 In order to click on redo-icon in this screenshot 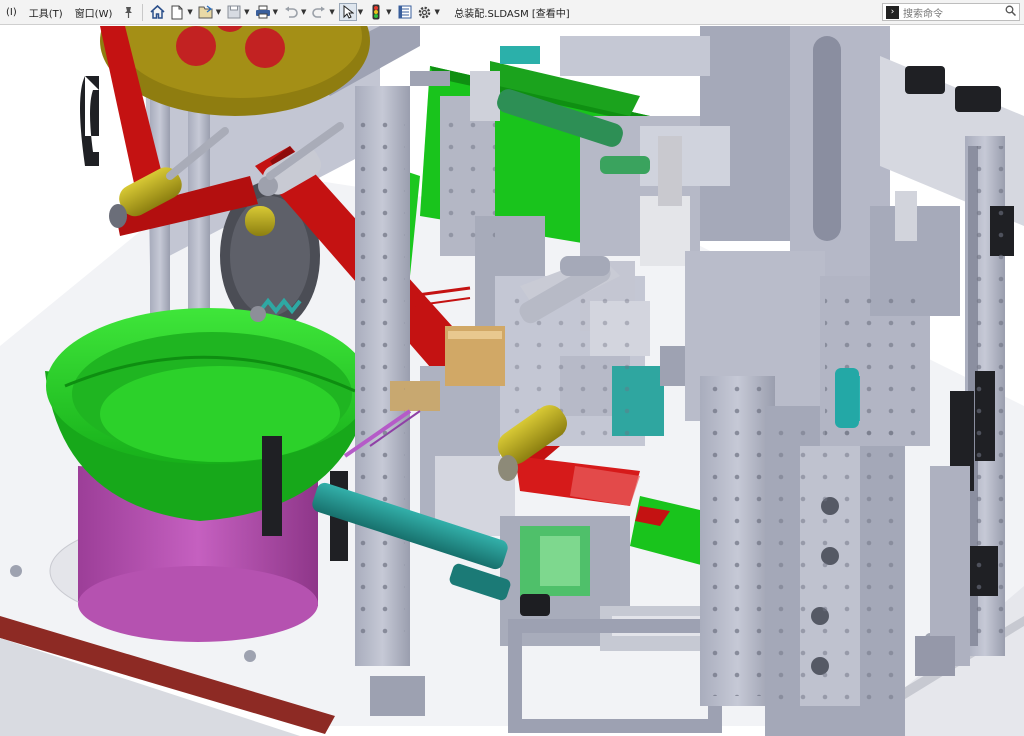, I will do `click(319, 12)`.